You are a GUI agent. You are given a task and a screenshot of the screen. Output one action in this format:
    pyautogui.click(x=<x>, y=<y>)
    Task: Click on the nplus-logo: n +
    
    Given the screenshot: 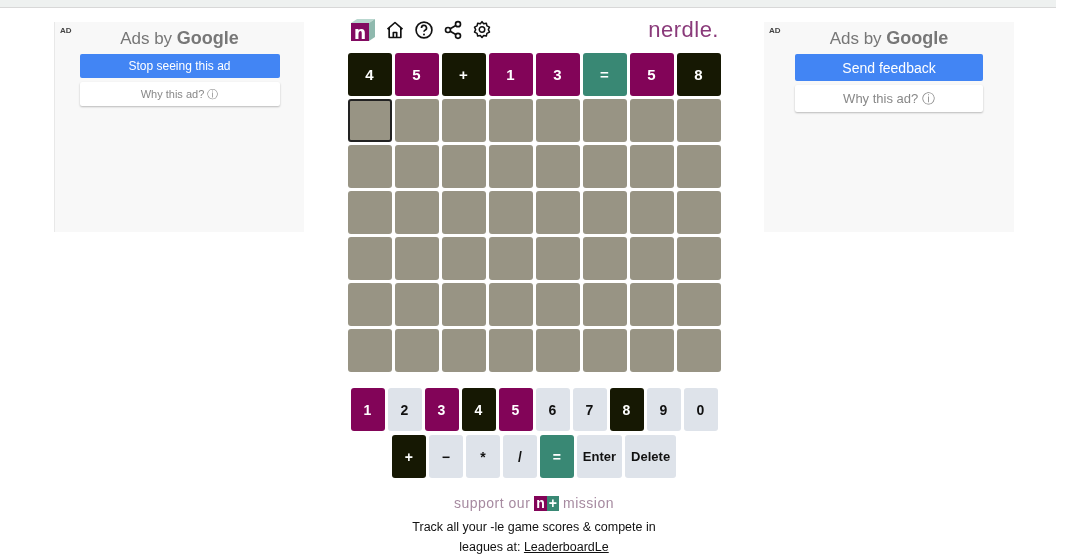 What is the action you would take?
    pyautogui.click(x=547, y=503)
    